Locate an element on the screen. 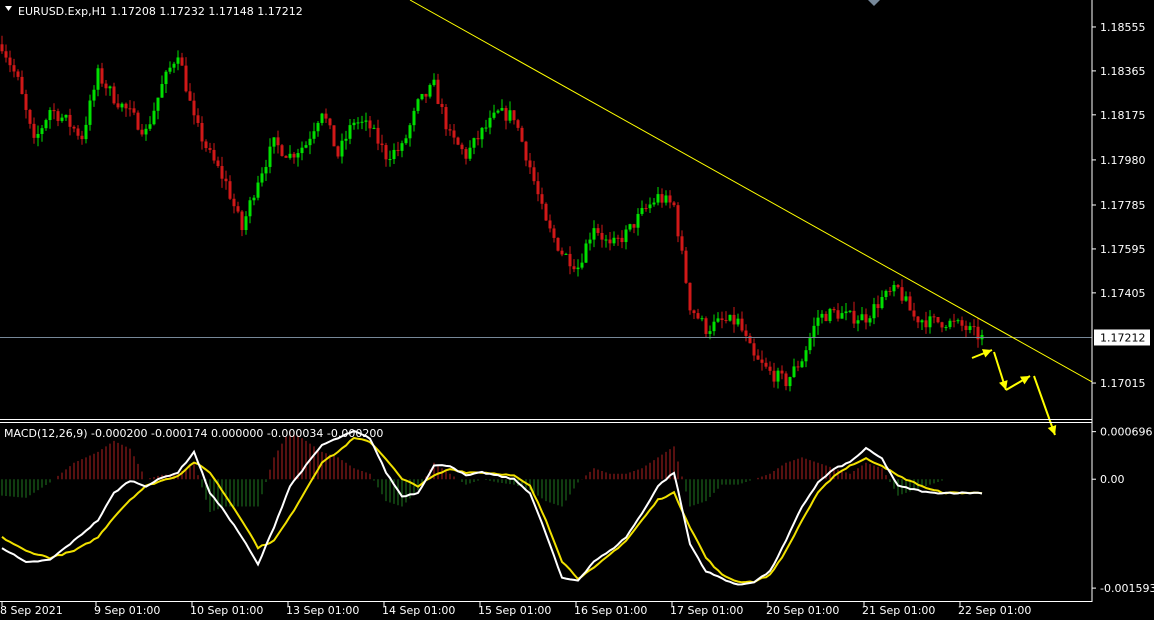 This screenshot has height=620, width=1154. price-tick-label: 1.17980 is located at coordinates (1123, 160).